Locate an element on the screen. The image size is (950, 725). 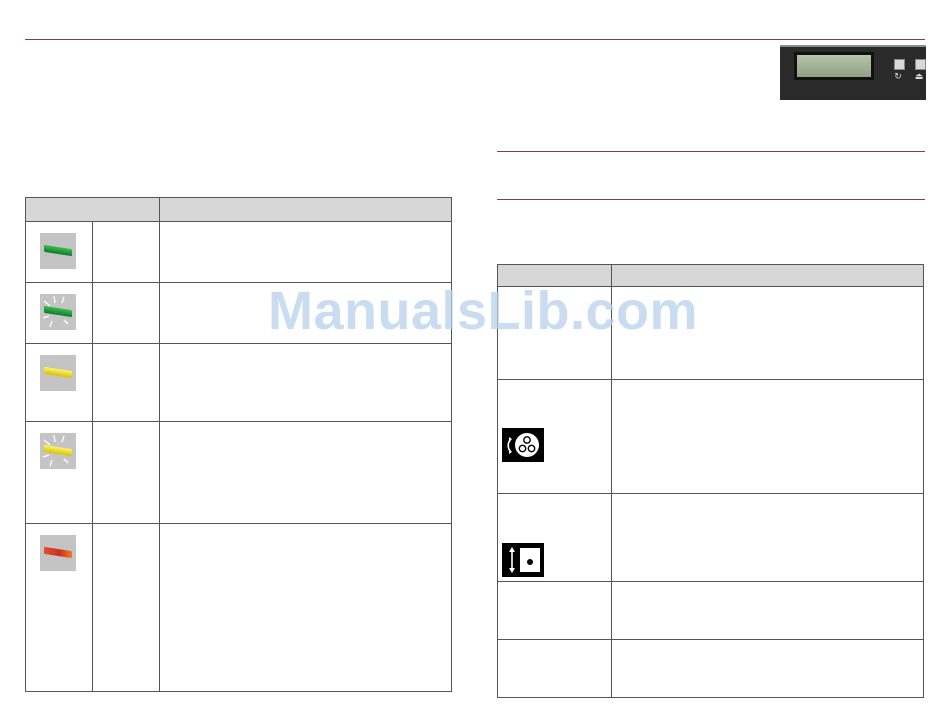
control-panel-photo: ↻ ⏏ is located at coordinates (853, 72).